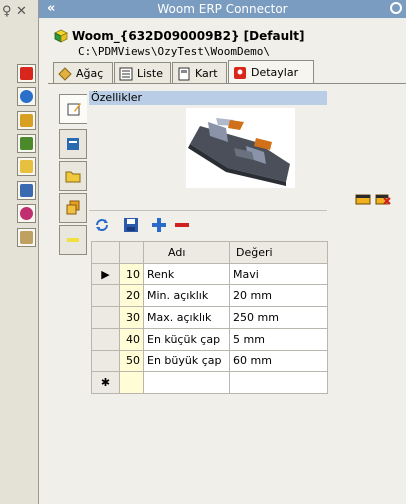 This screenshot has width=406, height=504. Describe the element at coordinates (105, 382) in the screenshot. I see `new-row-icon: ✱` at that location.